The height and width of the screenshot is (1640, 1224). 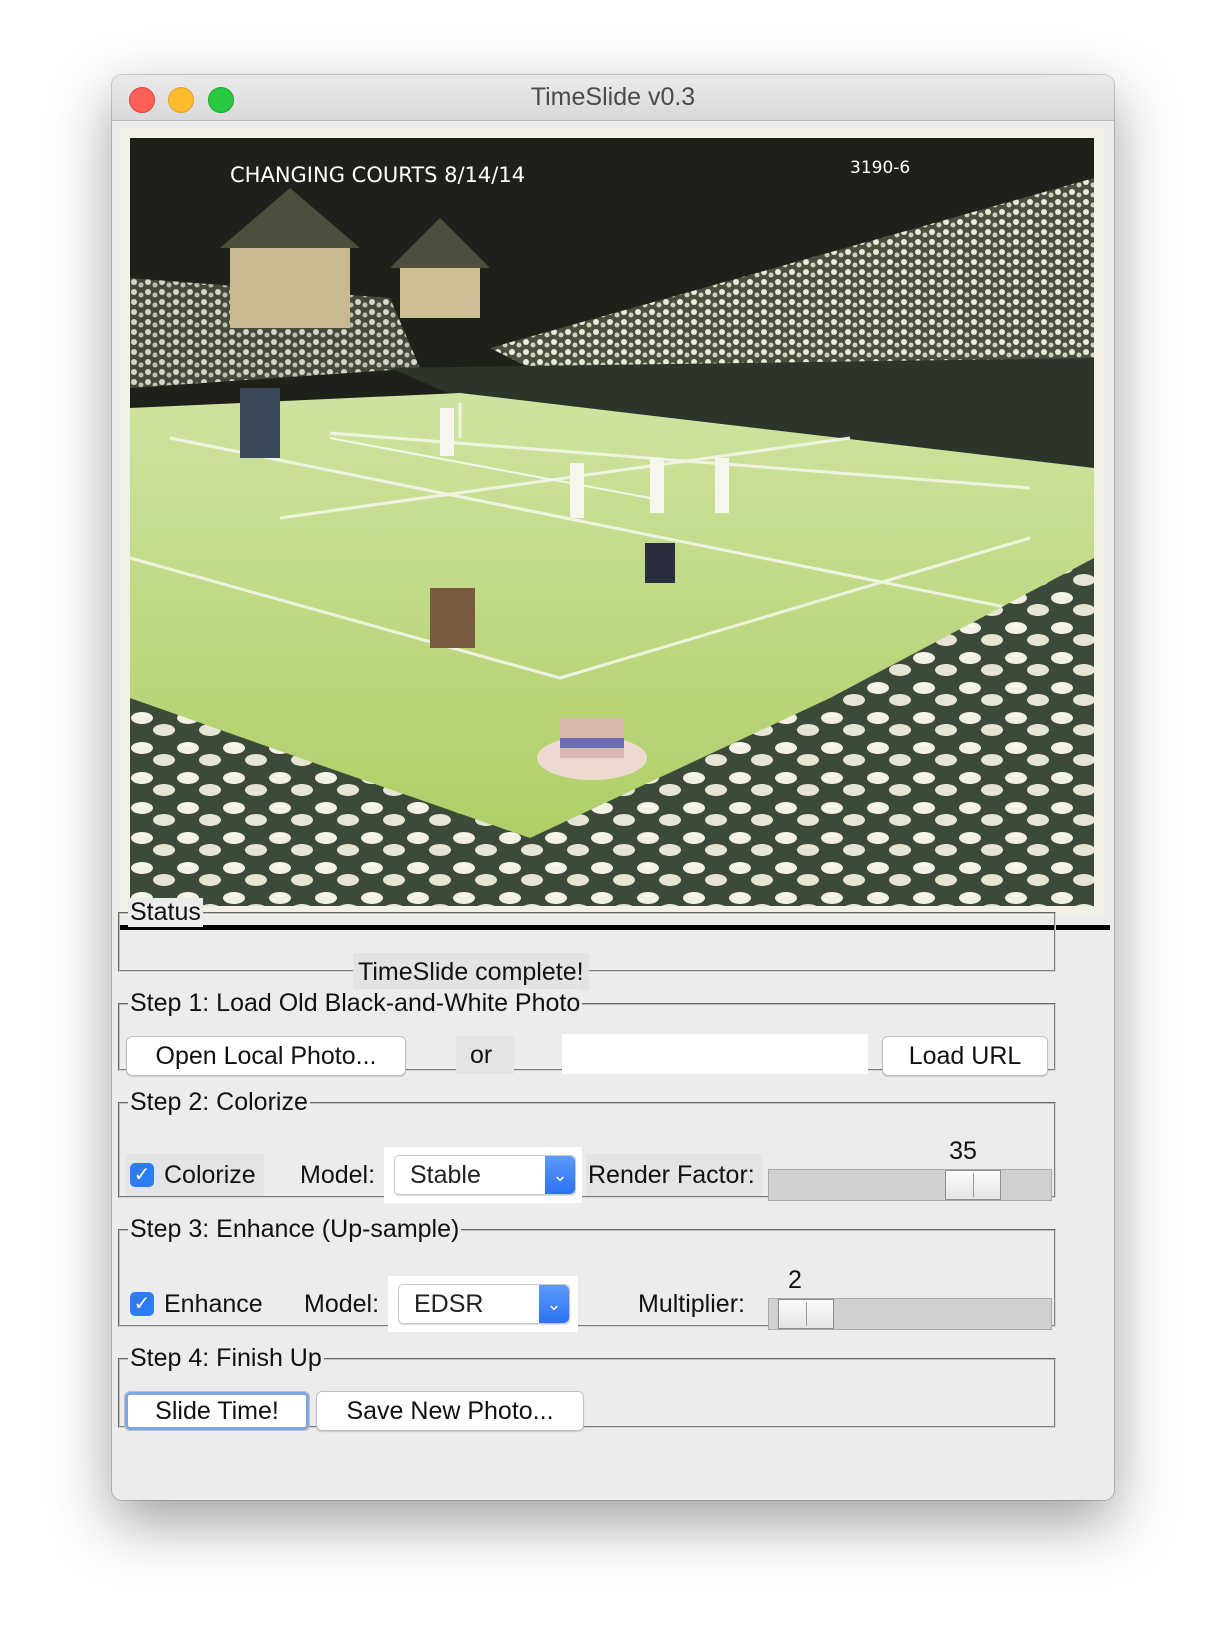 I want to click on colorize-model-value: Stable, so click(x=445, y=1175).